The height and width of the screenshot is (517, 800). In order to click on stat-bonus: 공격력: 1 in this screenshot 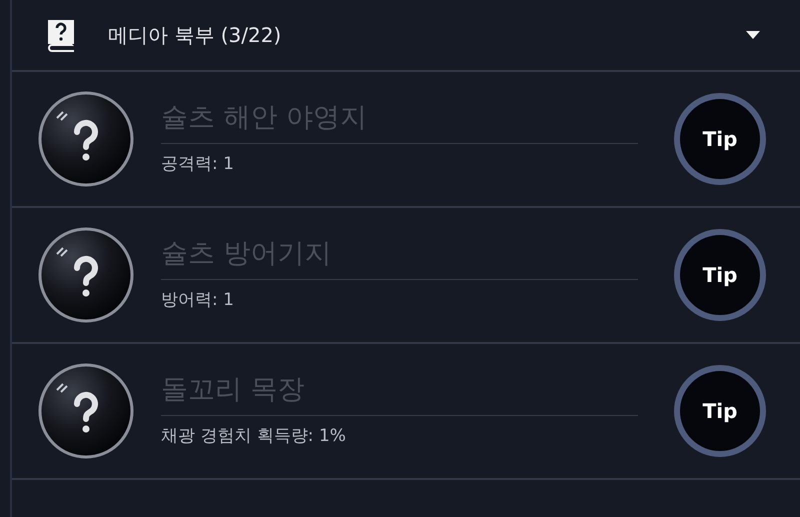, I will do `click(198, 164)`.